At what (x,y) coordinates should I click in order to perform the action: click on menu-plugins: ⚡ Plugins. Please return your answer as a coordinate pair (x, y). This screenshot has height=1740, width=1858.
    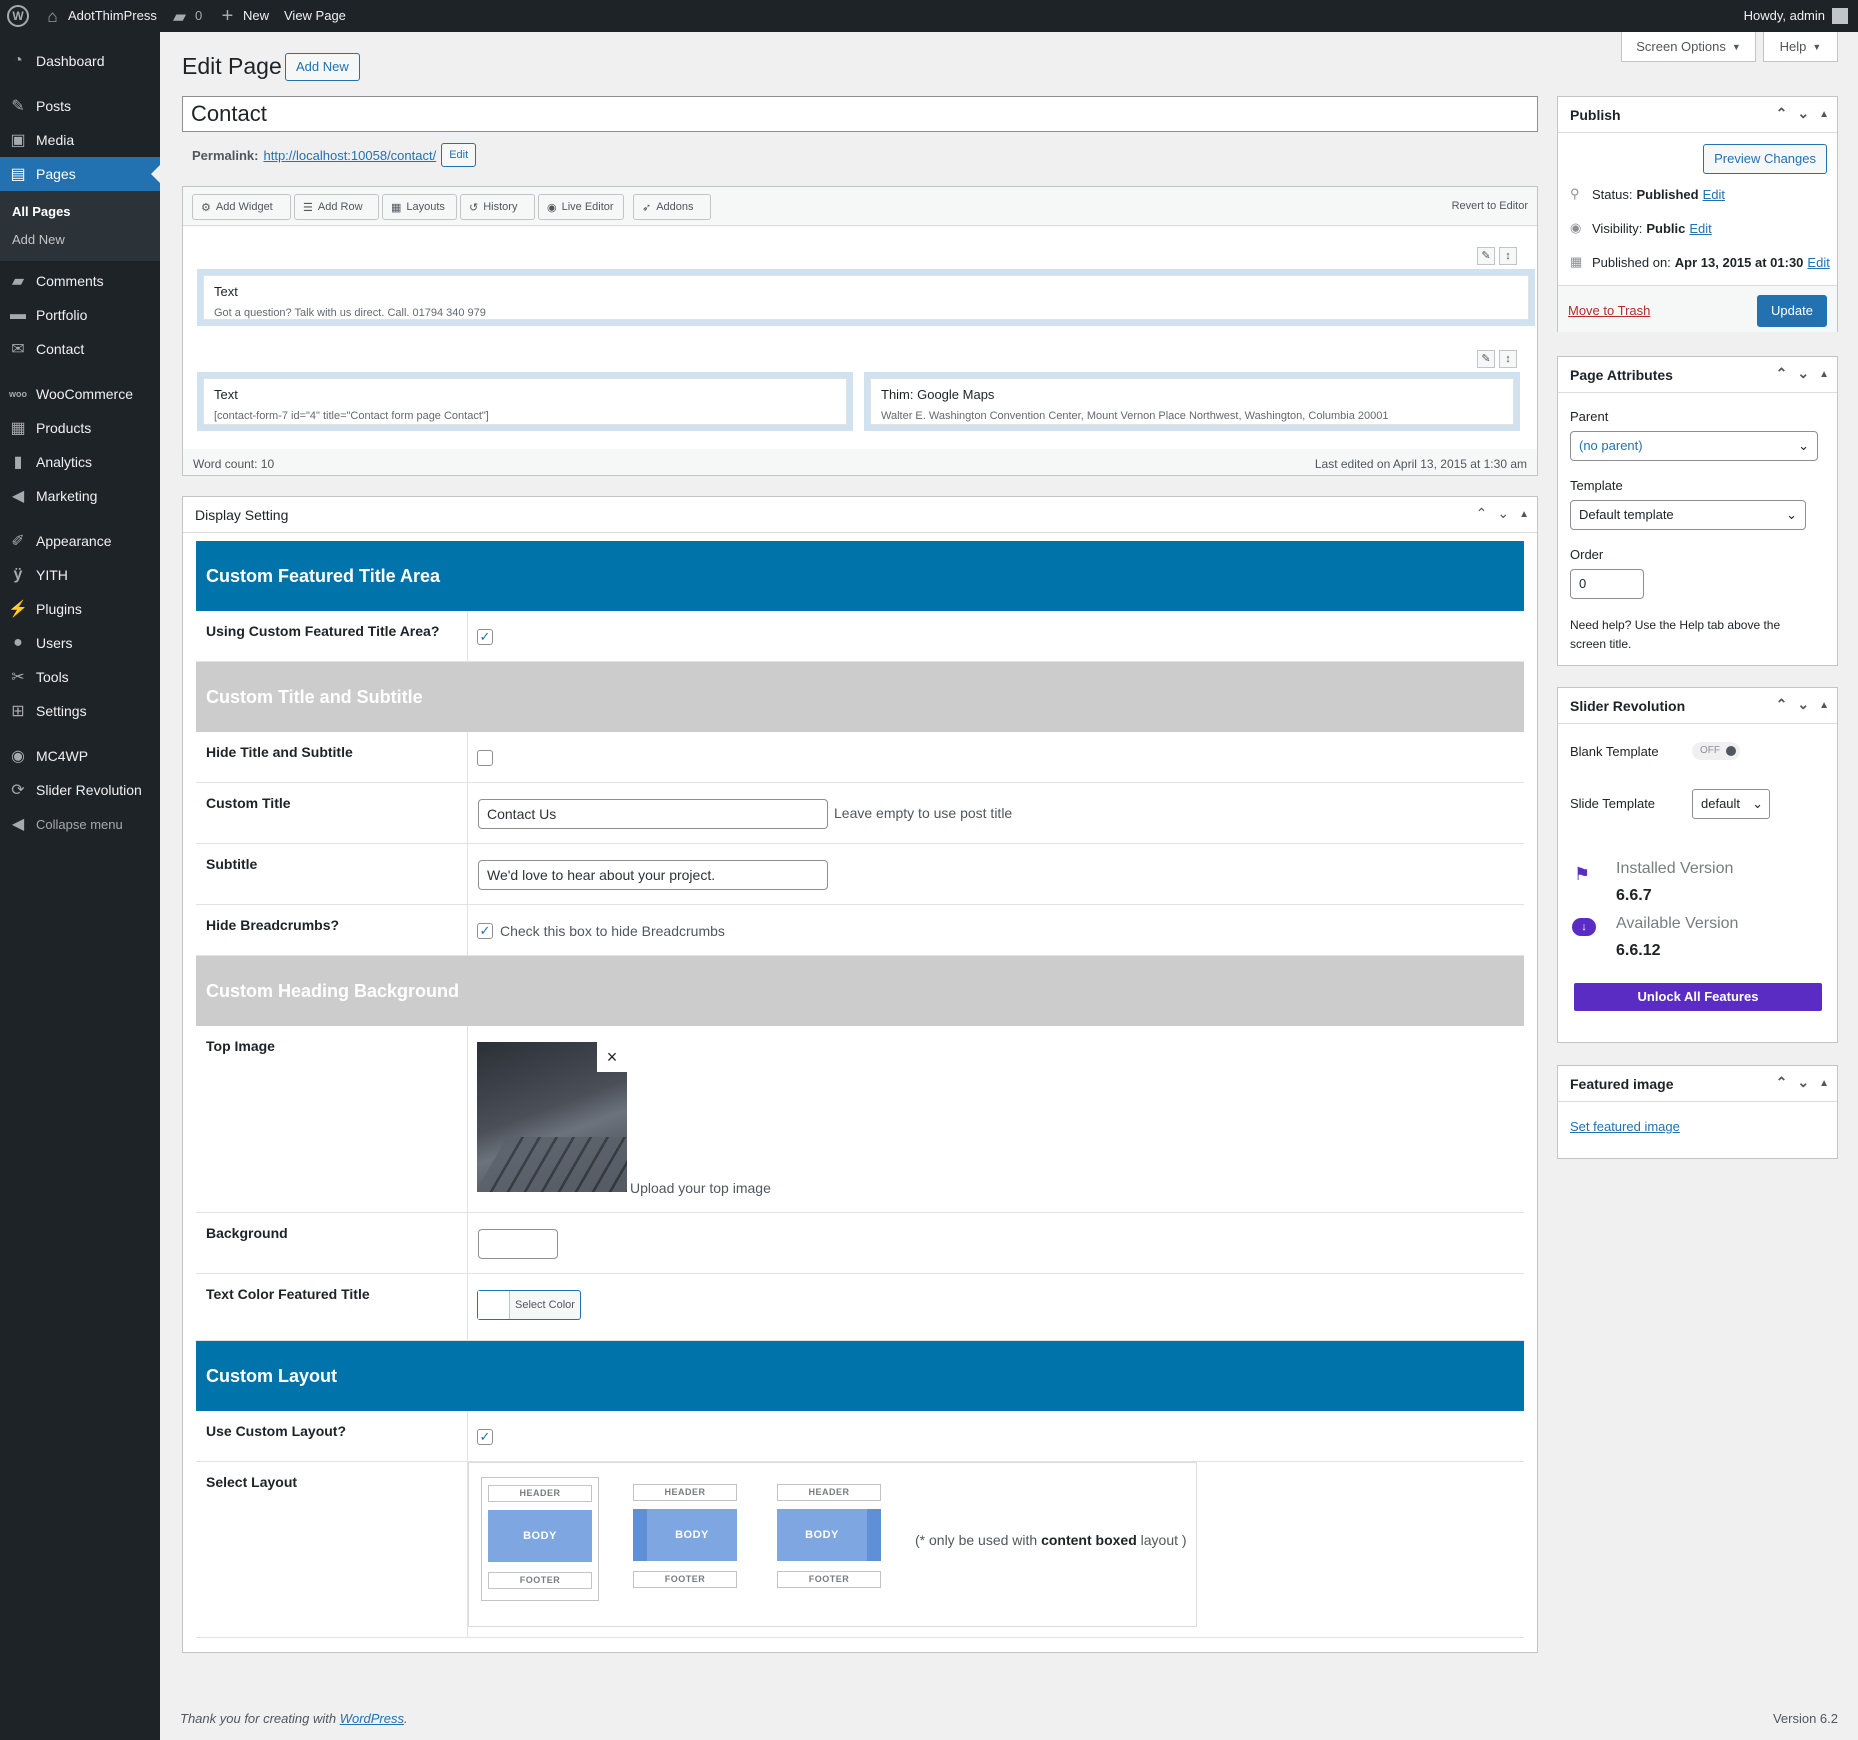
    Looking at the image, I should click on (80, 609).